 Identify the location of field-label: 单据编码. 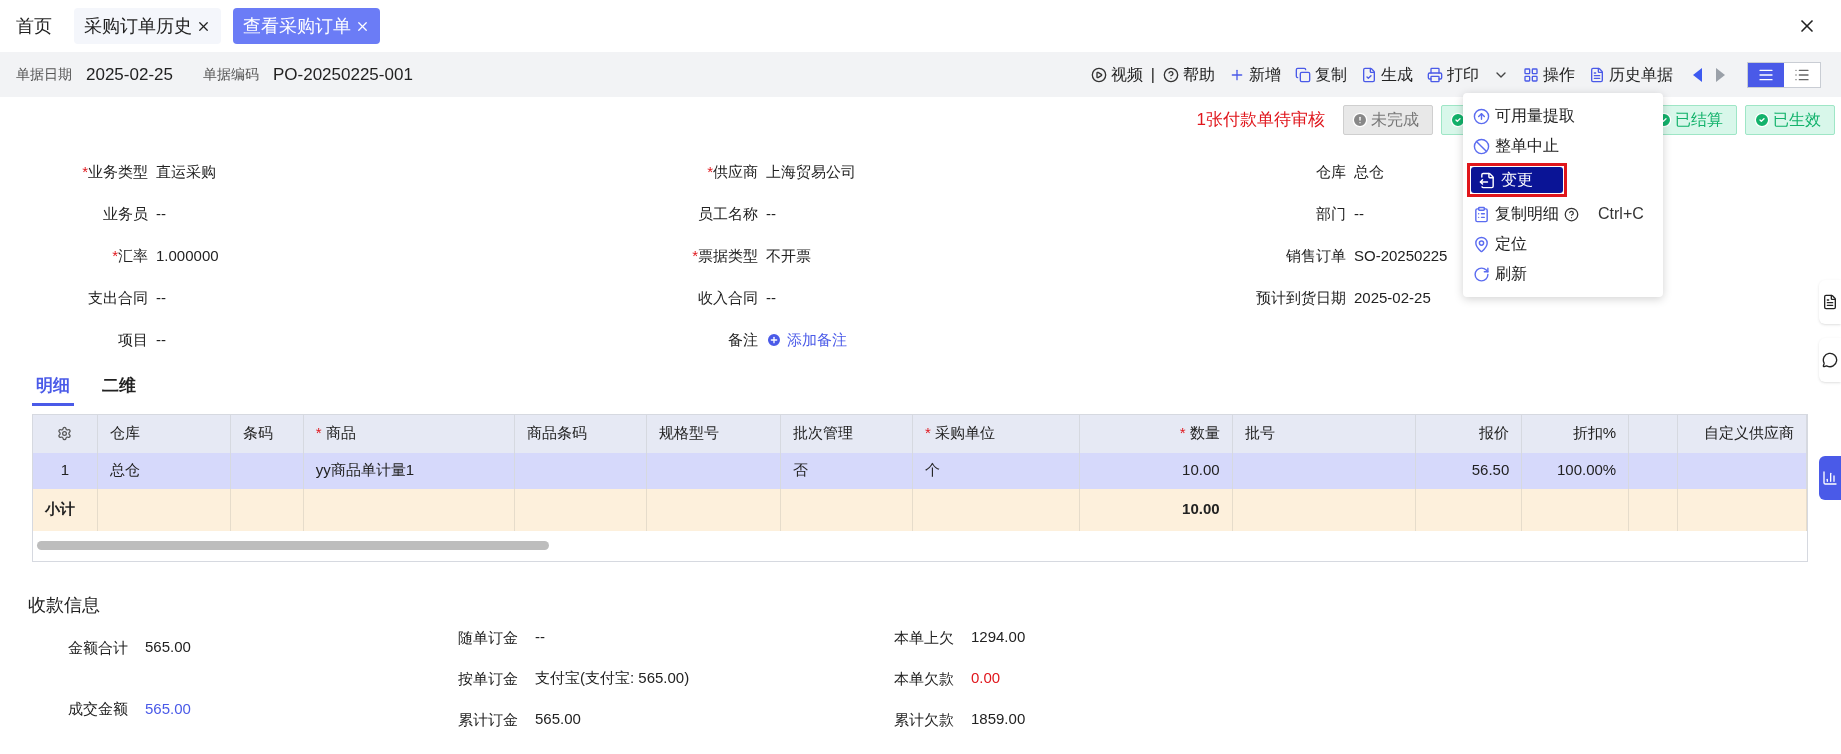
(230, 74).